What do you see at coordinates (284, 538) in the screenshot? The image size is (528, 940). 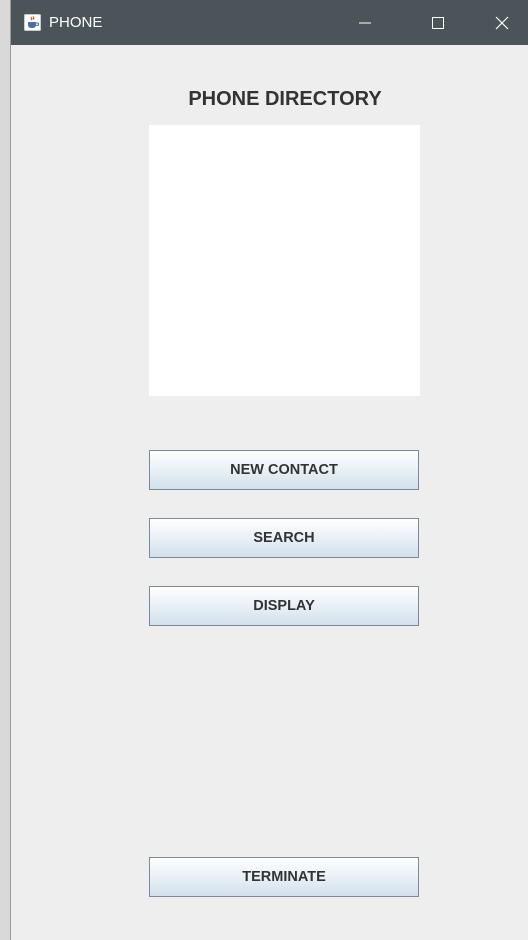 I see `search-button: SEARCH` at bounding box center [284, 538].